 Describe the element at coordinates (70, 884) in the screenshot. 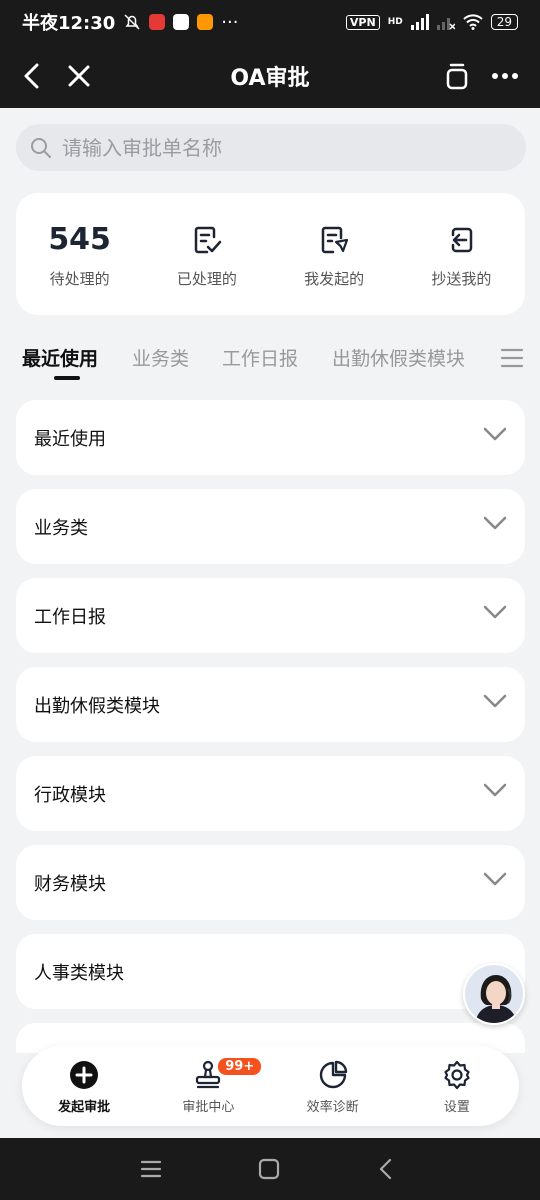

I see `category-label: 财务模块` at that location.